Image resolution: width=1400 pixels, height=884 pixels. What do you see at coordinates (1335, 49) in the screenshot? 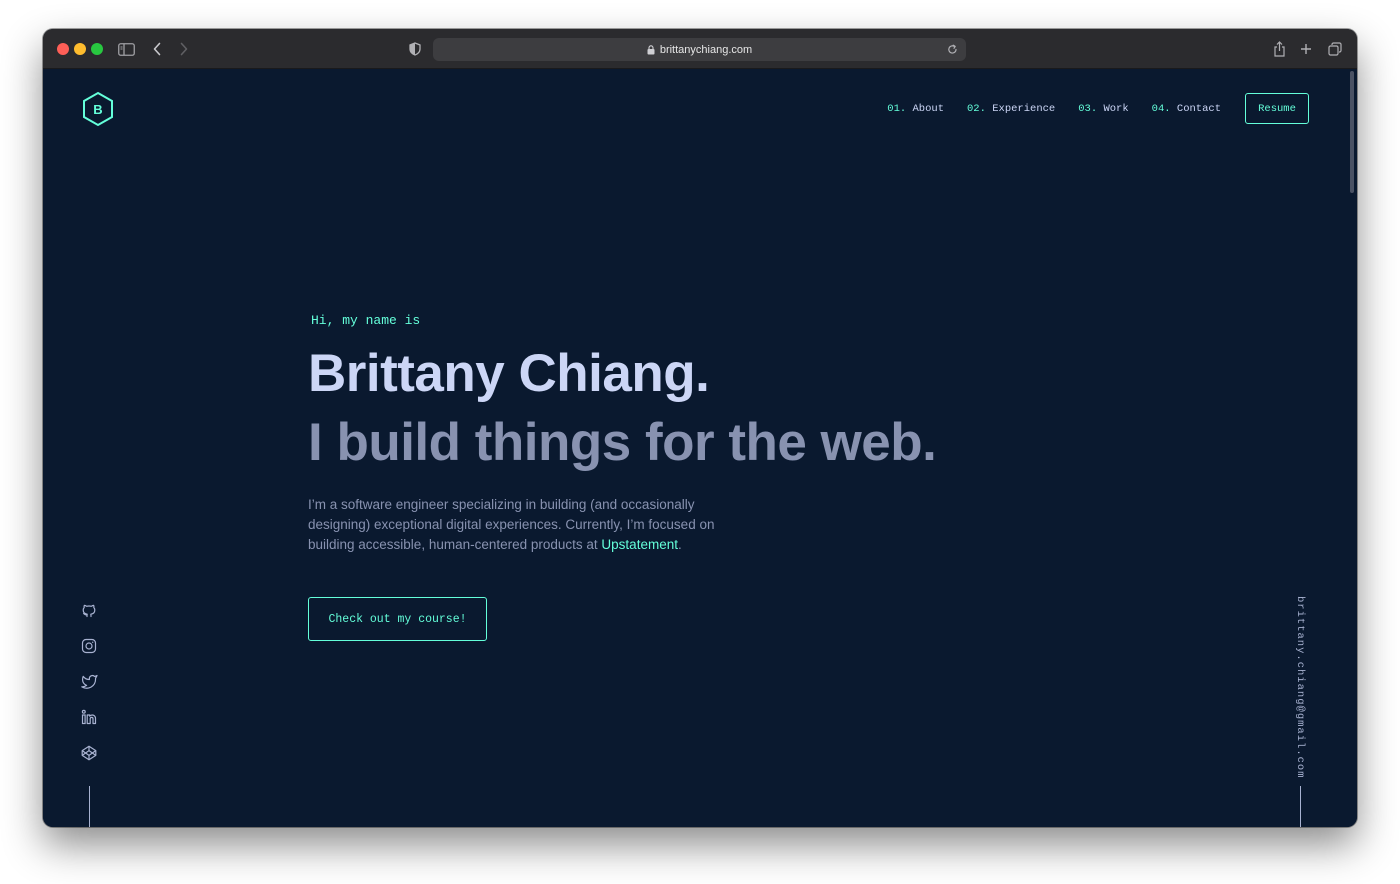
I see `tabs-icon` at bounding box center [1335, 49].